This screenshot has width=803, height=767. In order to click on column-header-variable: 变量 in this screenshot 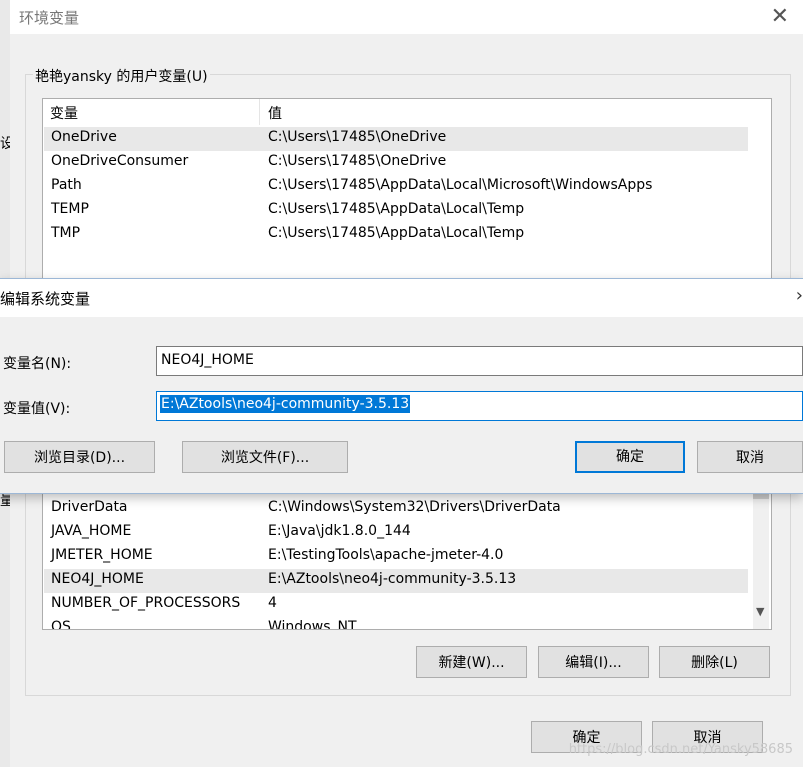, I will do `click(64, 113)`.